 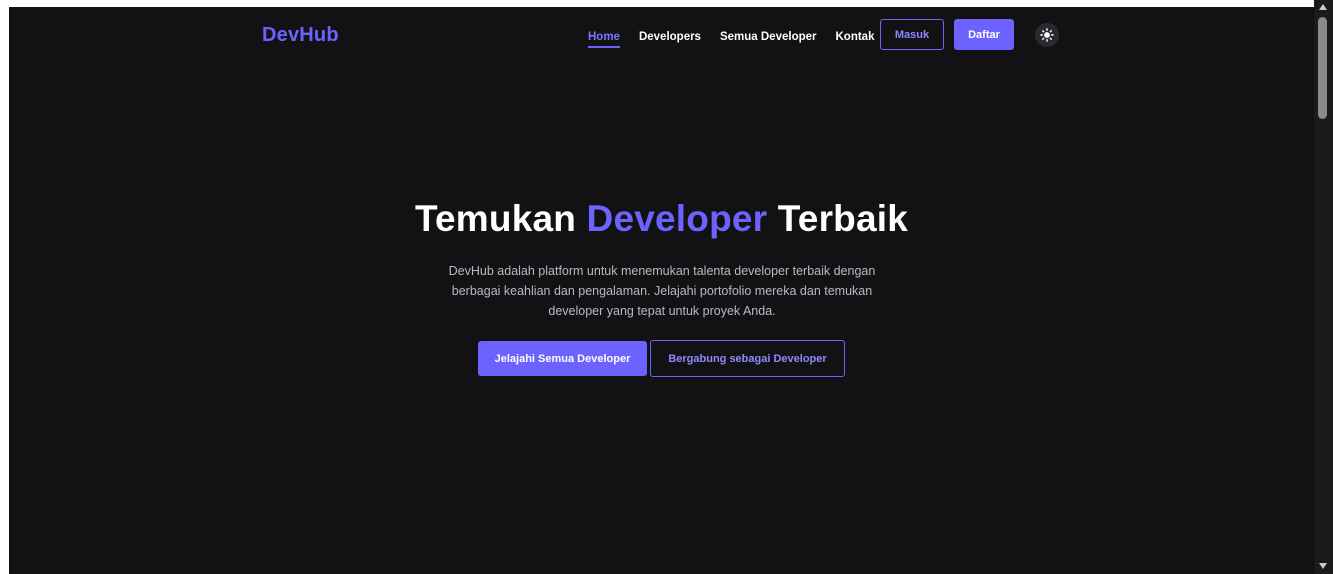 What do you see at coordinates (747, 358) in the screenshot?
I see `join-as-developer-button: Bergabung sebagai Developer` at bounding box center [747, 358].